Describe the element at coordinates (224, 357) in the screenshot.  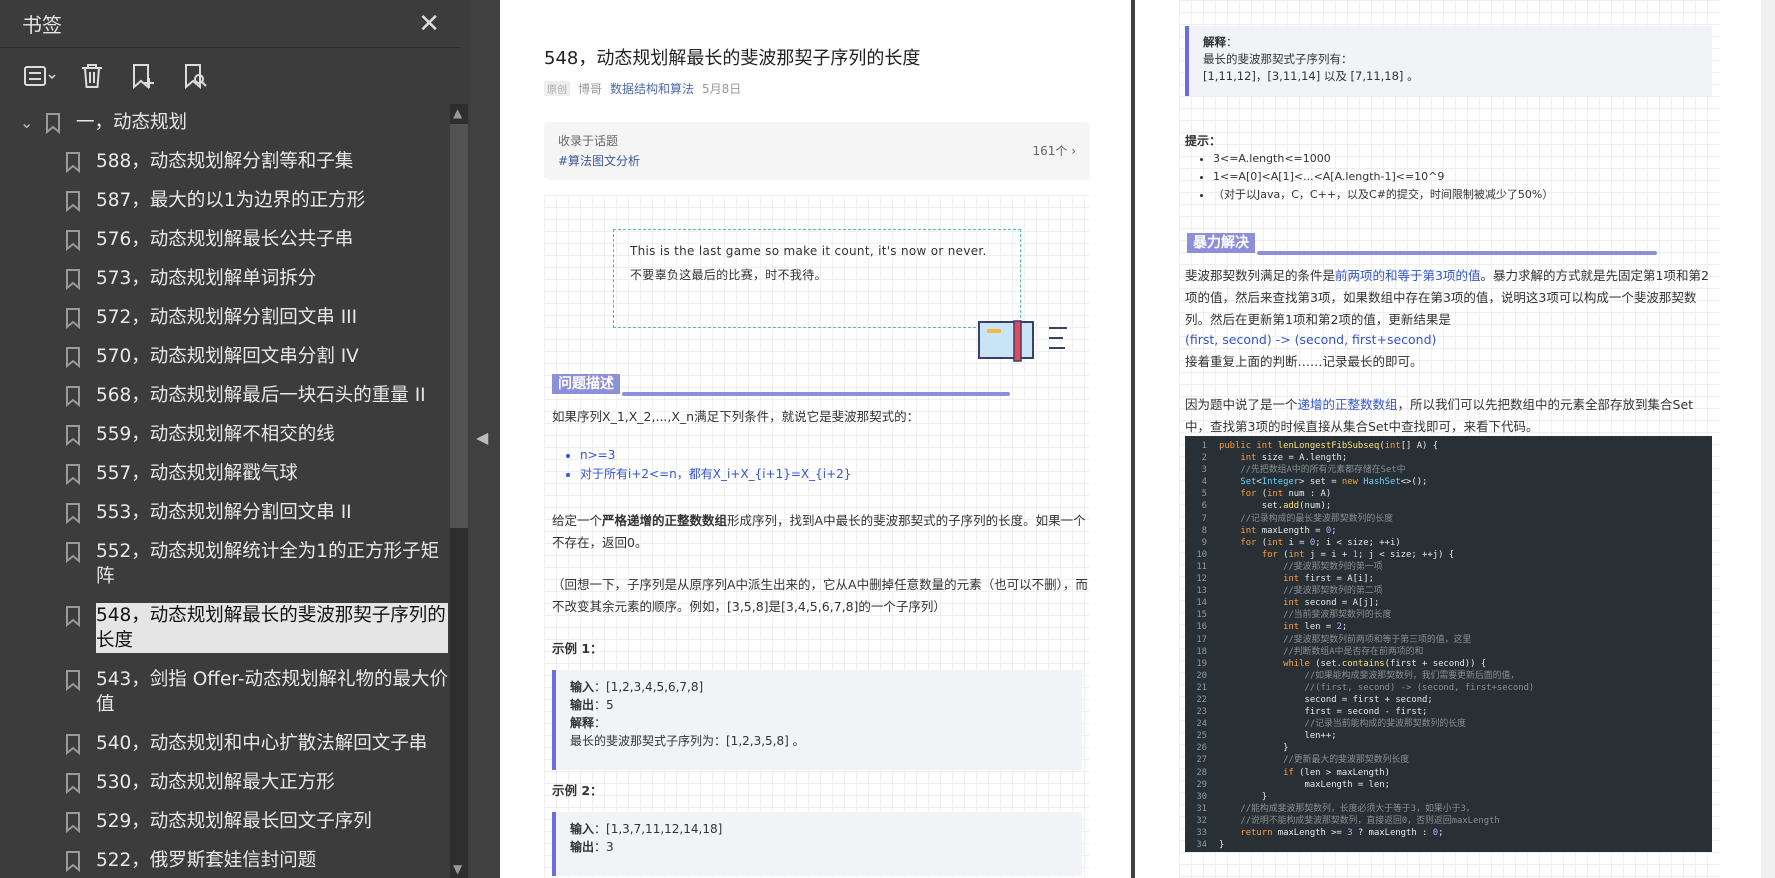
I see `bookmark-item: 570，动态规划解回文串分割 IV` at that location.